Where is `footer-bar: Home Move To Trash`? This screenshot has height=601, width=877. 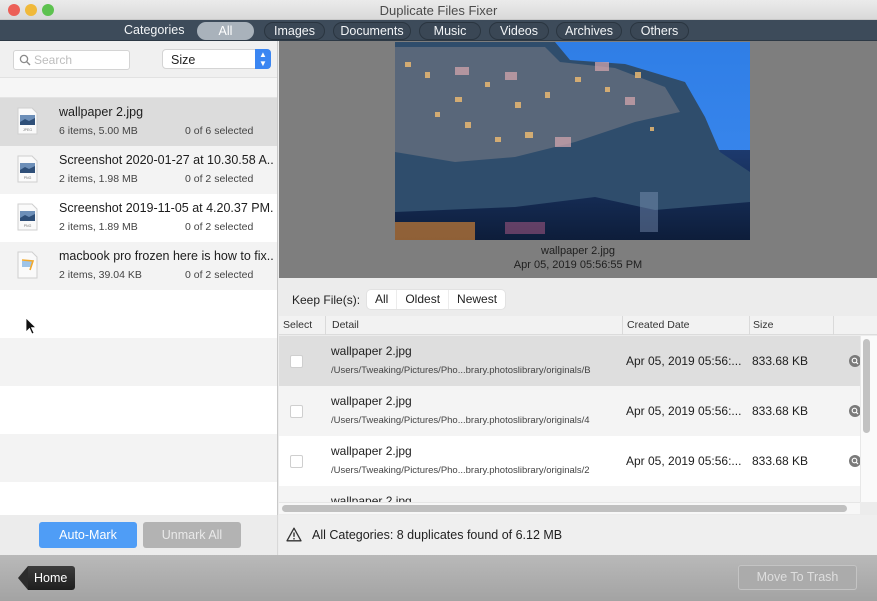 footer-bar: Home Move To Trash is located at coordinates (438, 578).